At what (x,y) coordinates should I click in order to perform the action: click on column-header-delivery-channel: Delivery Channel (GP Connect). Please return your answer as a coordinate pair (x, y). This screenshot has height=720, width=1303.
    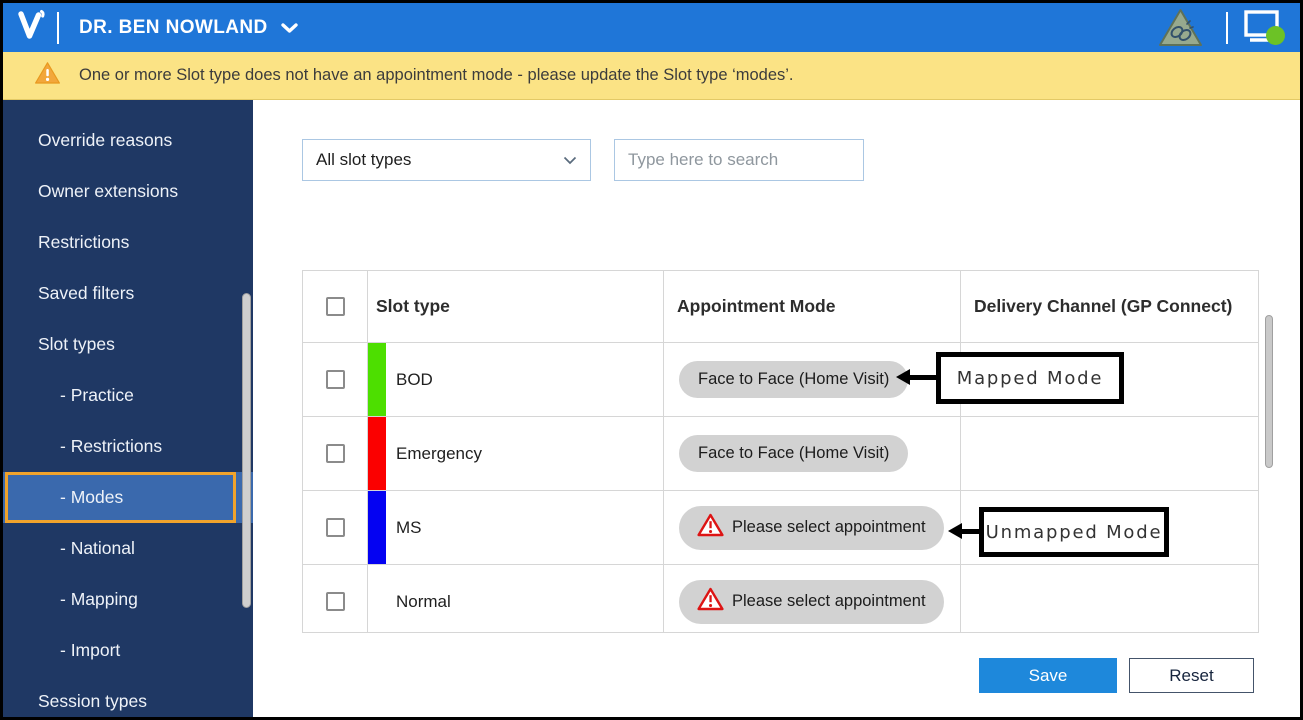
    Looking at the image, I should click on (1103, 306).